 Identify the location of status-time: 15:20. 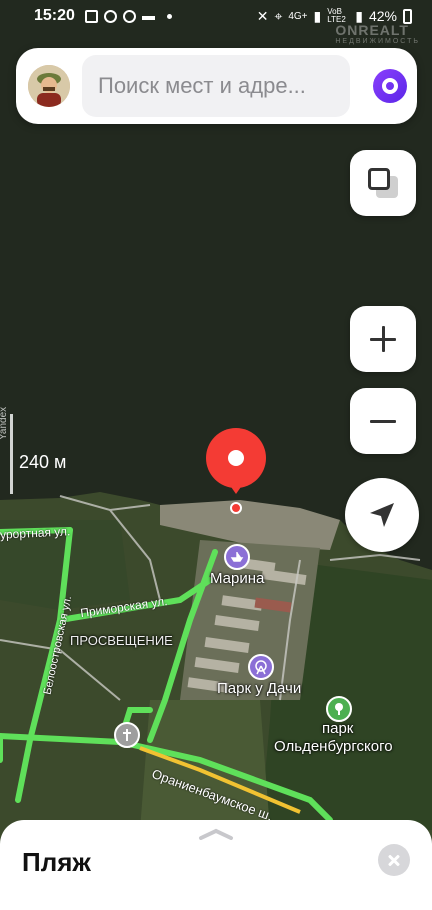
(54, 15).